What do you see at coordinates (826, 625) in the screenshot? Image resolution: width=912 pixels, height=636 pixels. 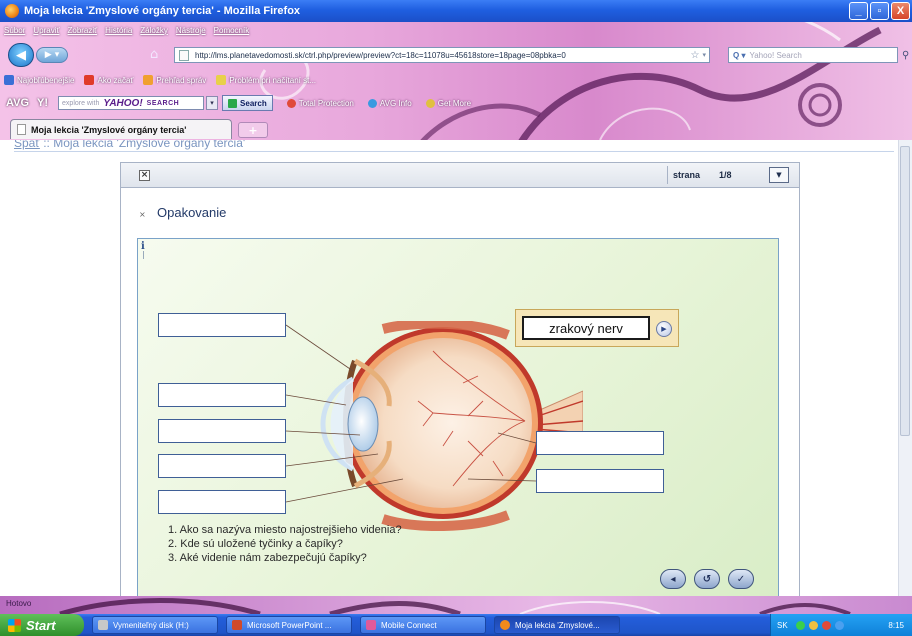 I see `tray-security-icon` at bounding box center [826, 625].